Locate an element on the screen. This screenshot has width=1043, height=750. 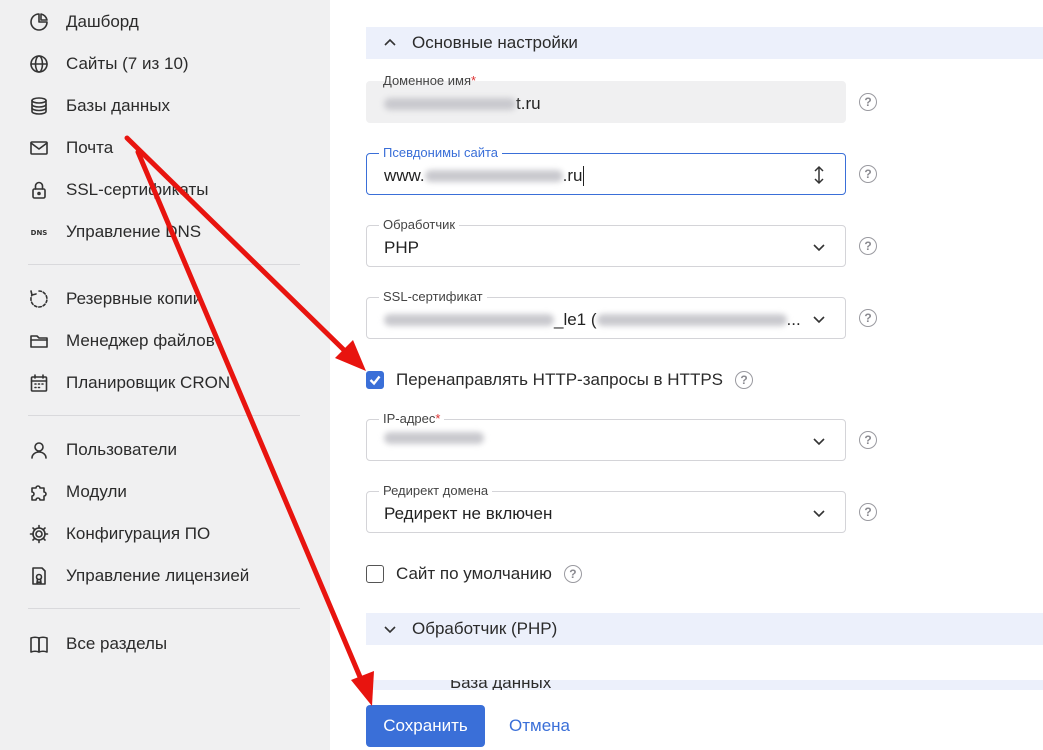
sidebar-item-software-config: Конфигурация ПО is located at coordinates (119, 534).